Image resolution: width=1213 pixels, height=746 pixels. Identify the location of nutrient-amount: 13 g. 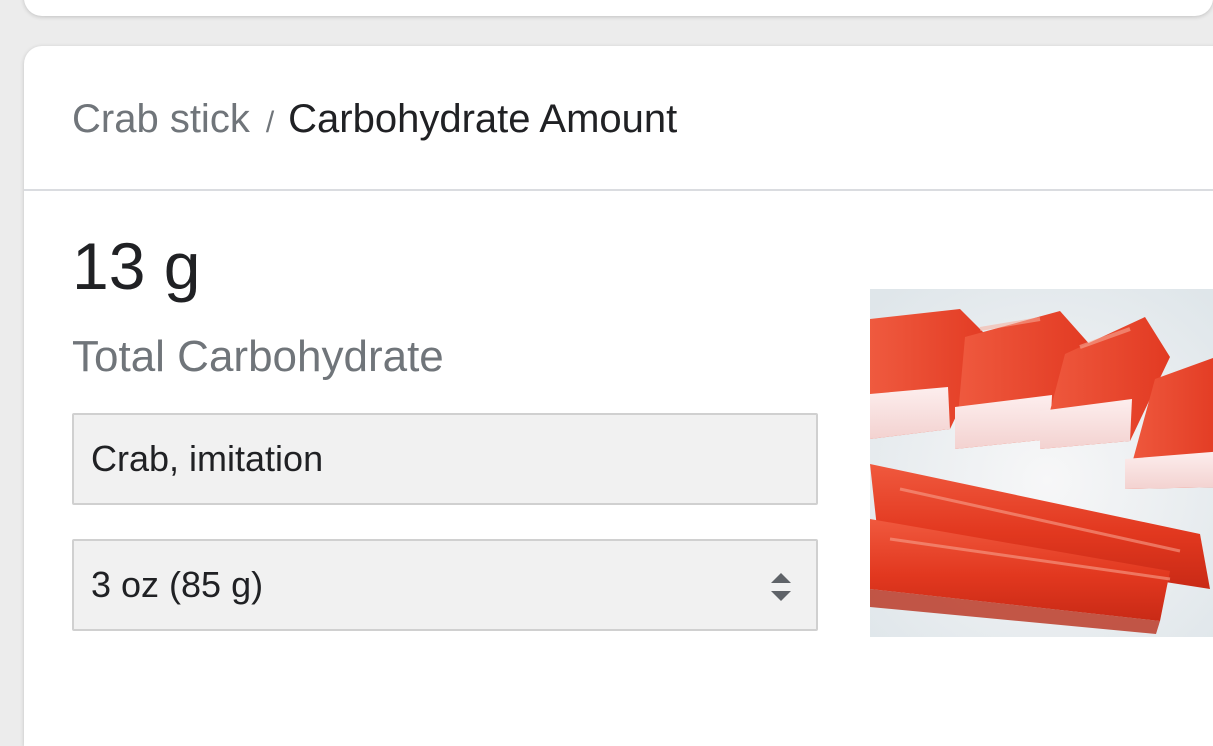
(136, 266).